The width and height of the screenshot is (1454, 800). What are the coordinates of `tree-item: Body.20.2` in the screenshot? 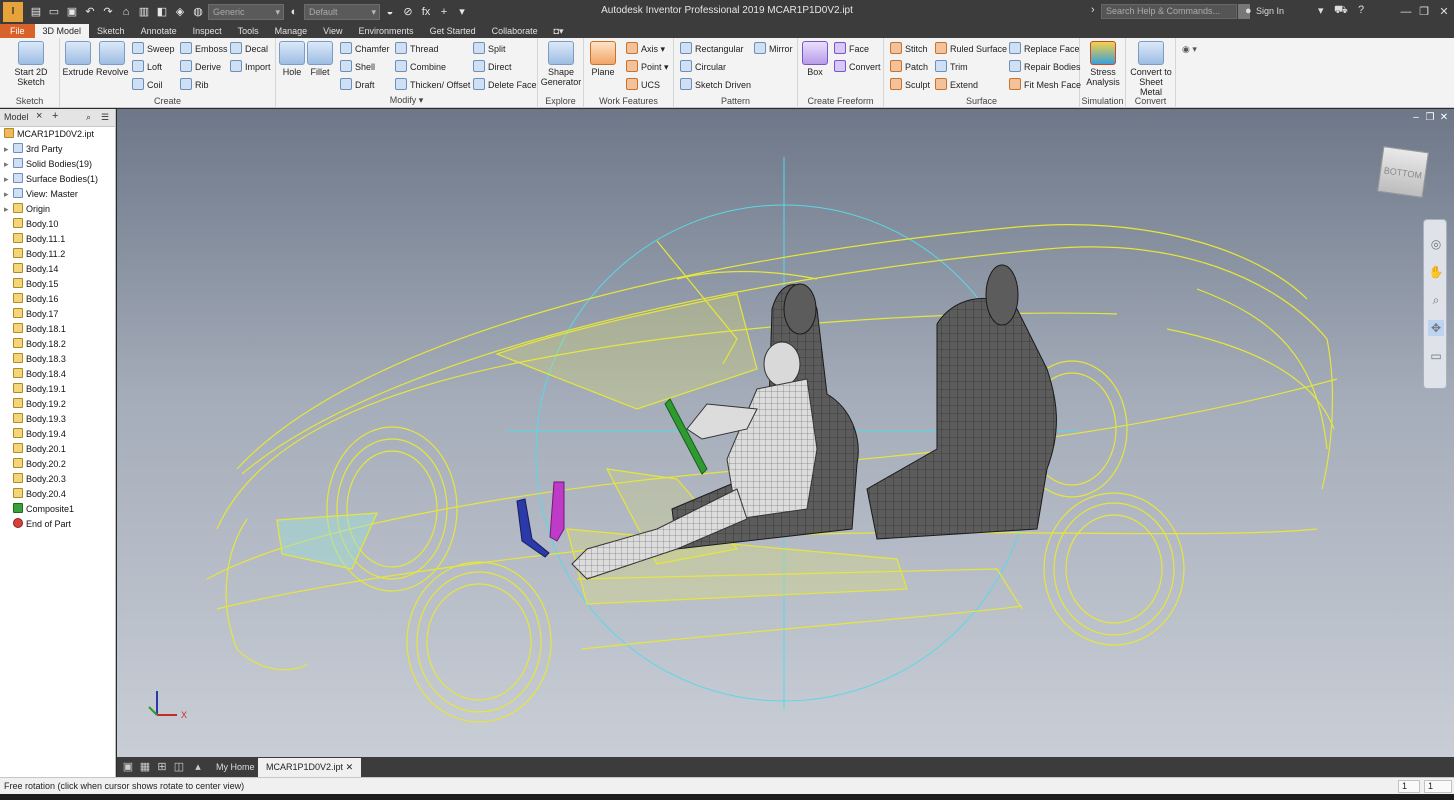 It's located at (35, 464).